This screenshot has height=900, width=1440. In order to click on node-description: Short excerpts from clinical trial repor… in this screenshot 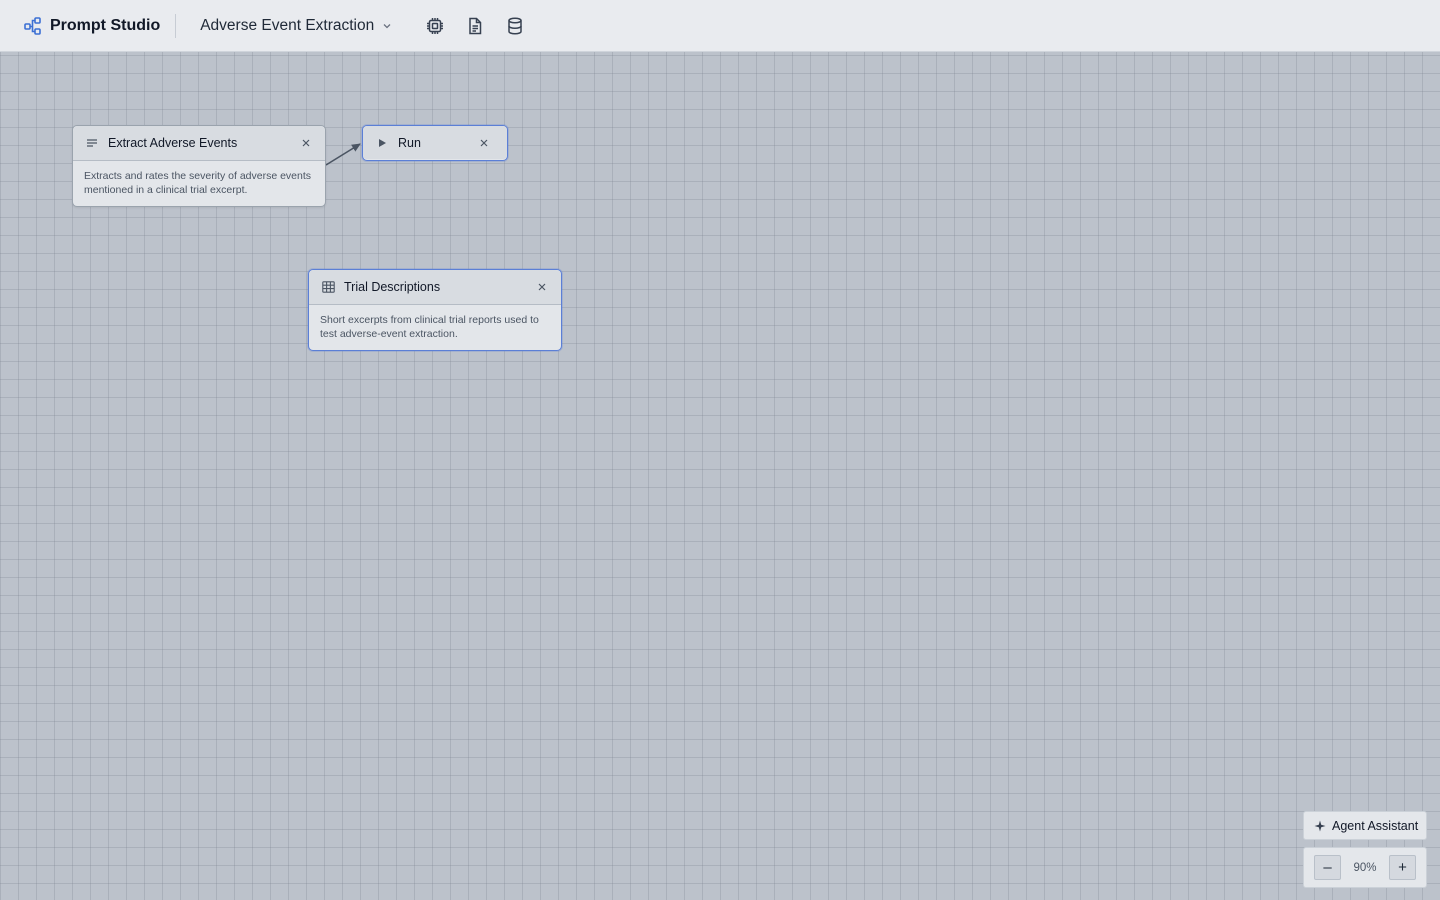, I will do `click(429, 327)`.